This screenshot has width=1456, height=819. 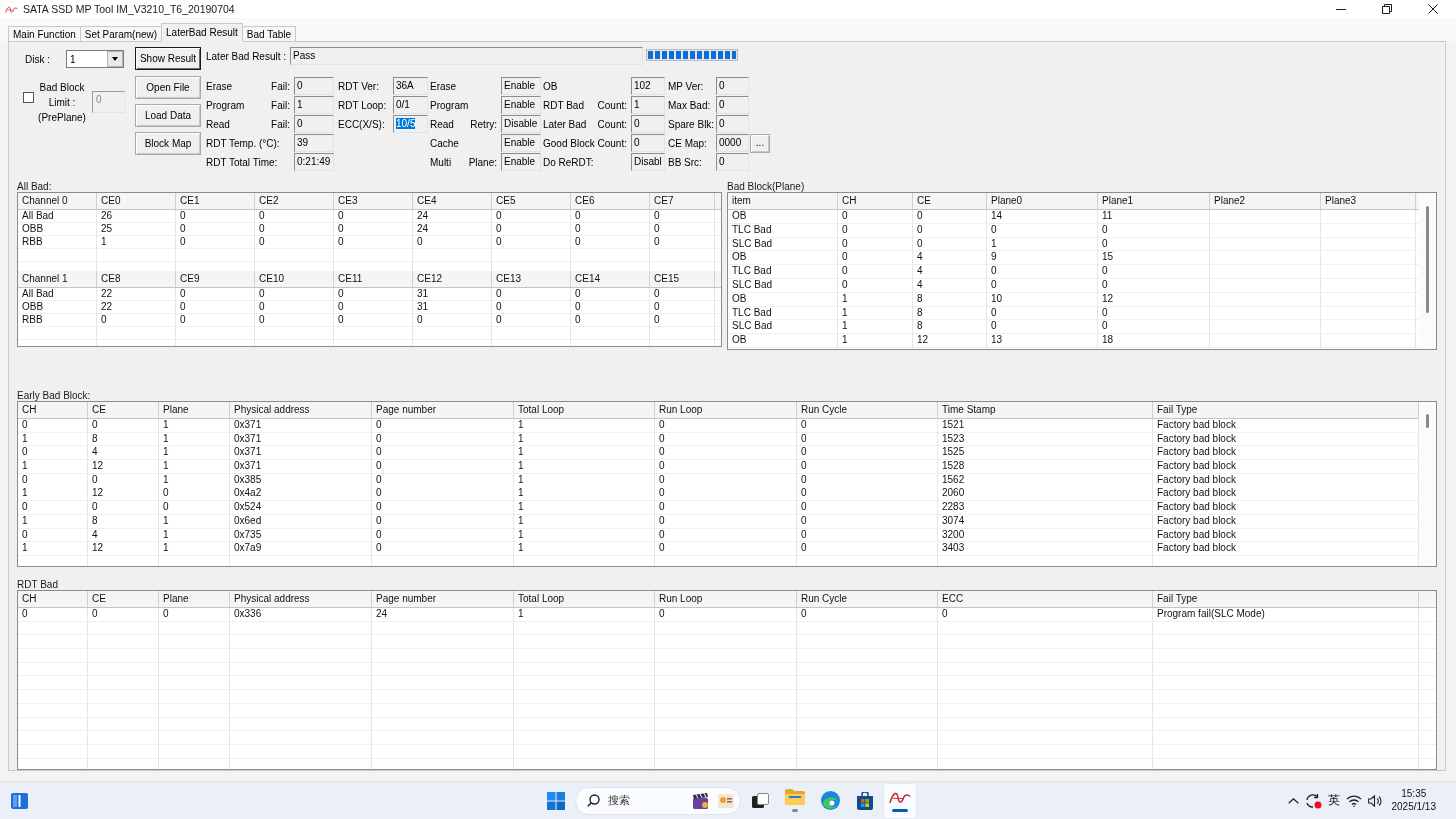 What do you see at coordinates (1154, 201) in the screenshot?
I see `column-header: Plane1` at bounding box center [1154, 201].